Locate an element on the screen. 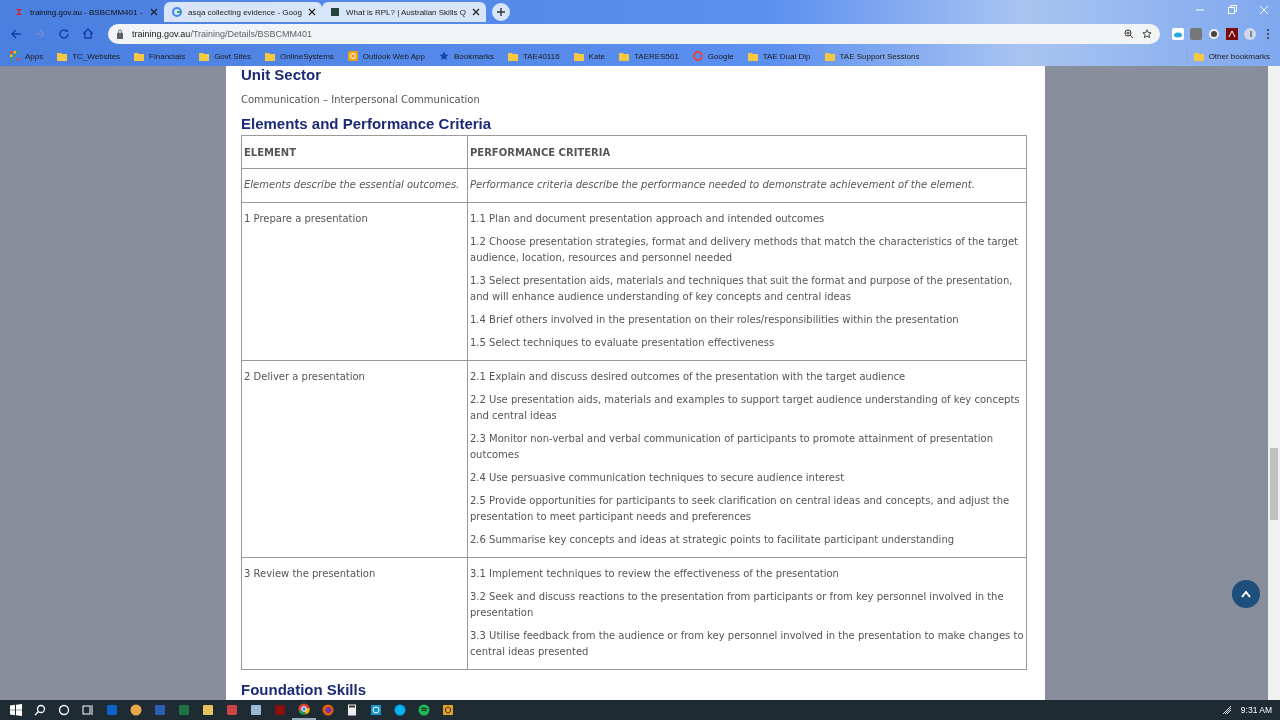  address-bar: training.gov.au/Training/Details/BSBCMM401 is located at coordinates (634, 34).